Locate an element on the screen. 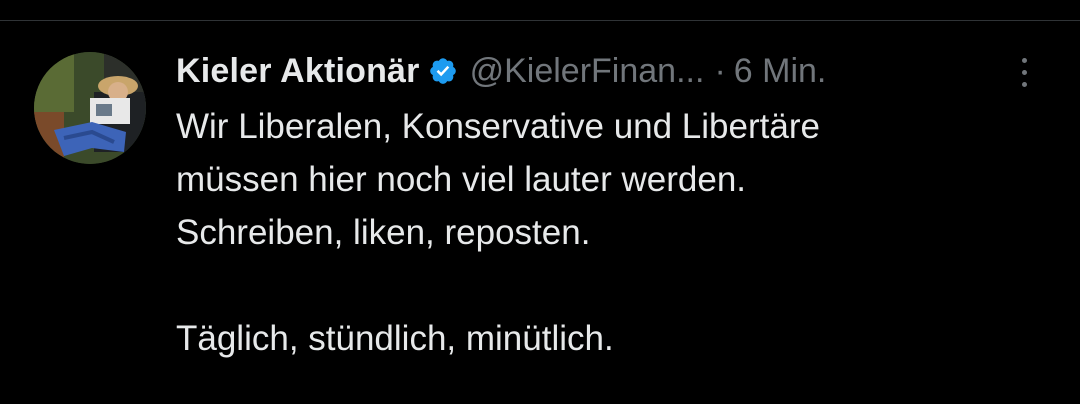 This screenshot has height=404, width=1080. more-options-icon is located at coordinates (1024, 76).